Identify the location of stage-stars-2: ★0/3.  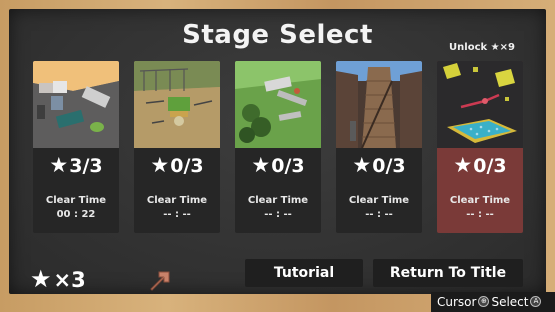
(177, 165).